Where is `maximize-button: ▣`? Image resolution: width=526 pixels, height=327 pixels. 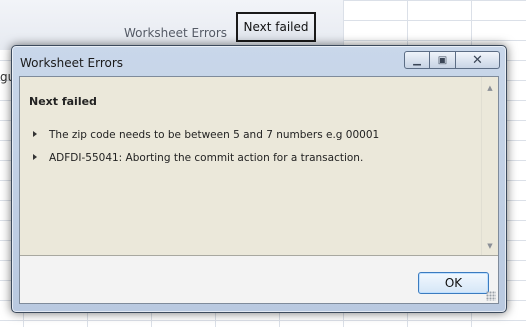
maximize-button: ▣ is located at coordinates (443, 60).